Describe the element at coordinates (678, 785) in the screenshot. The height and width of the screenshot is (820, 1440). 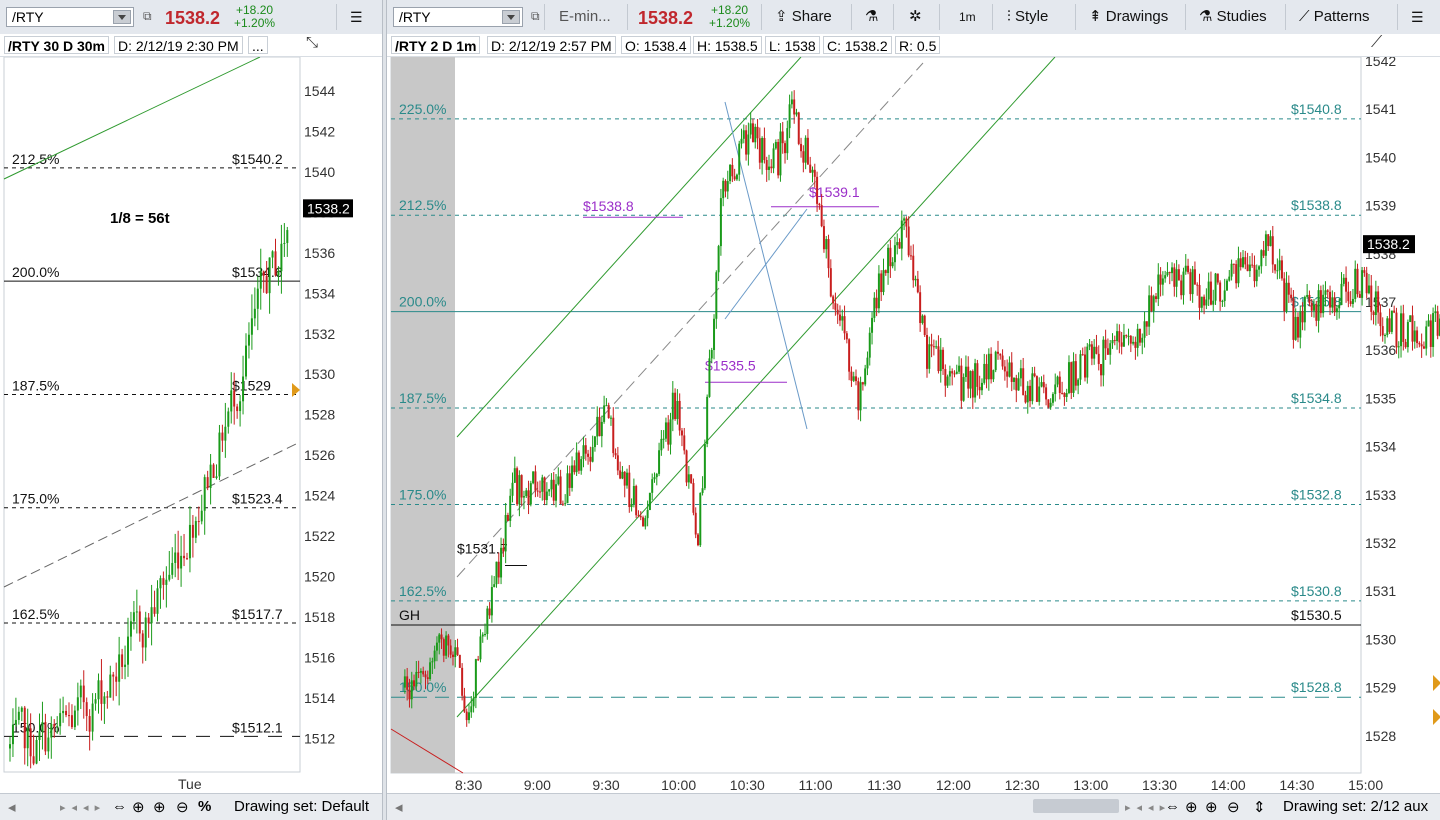
I see `right-x-tick-3: 10:00` at that location.